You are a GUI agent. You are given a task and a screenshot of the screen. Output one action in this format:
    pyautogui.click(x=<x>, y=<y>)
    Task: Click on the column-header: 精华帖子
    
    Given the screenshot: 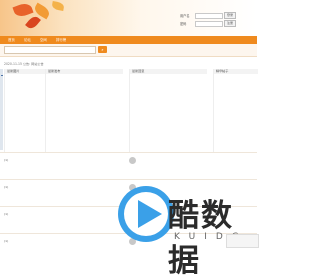 What is the action you would take?
    pyautogui.click(x=236, y=71)
    